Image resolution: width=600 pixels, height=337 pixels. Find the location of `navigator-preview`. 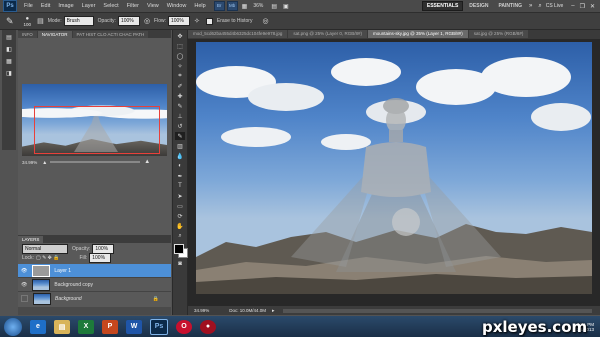

navigator-preview is located at coordinates (94, 120).